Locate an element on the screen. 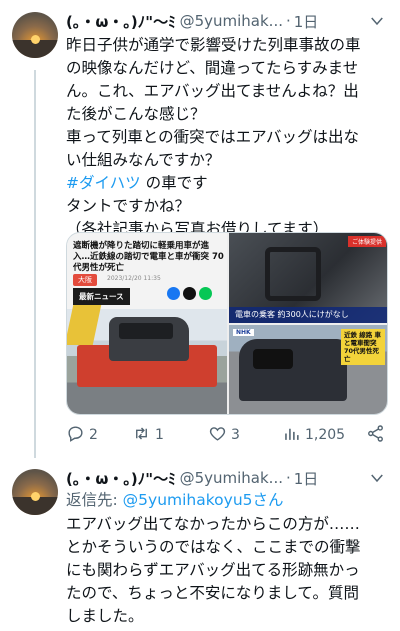 The image size is (400, 631). x-icon is located at coordinates (189, 293).